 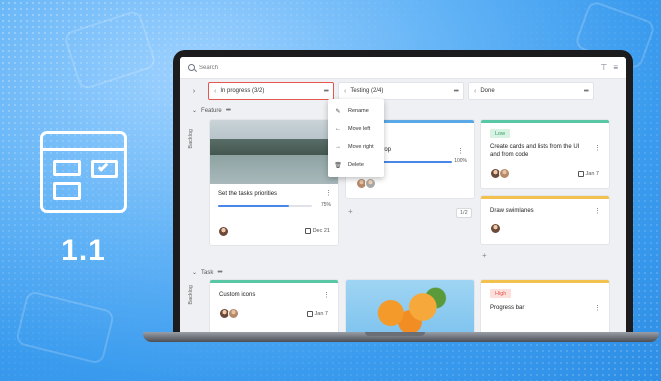 What do you see at coordinates (464, 213) in the screenshot?
I see `pagination-indicator: 1/2` at bounding box center [464, 213].